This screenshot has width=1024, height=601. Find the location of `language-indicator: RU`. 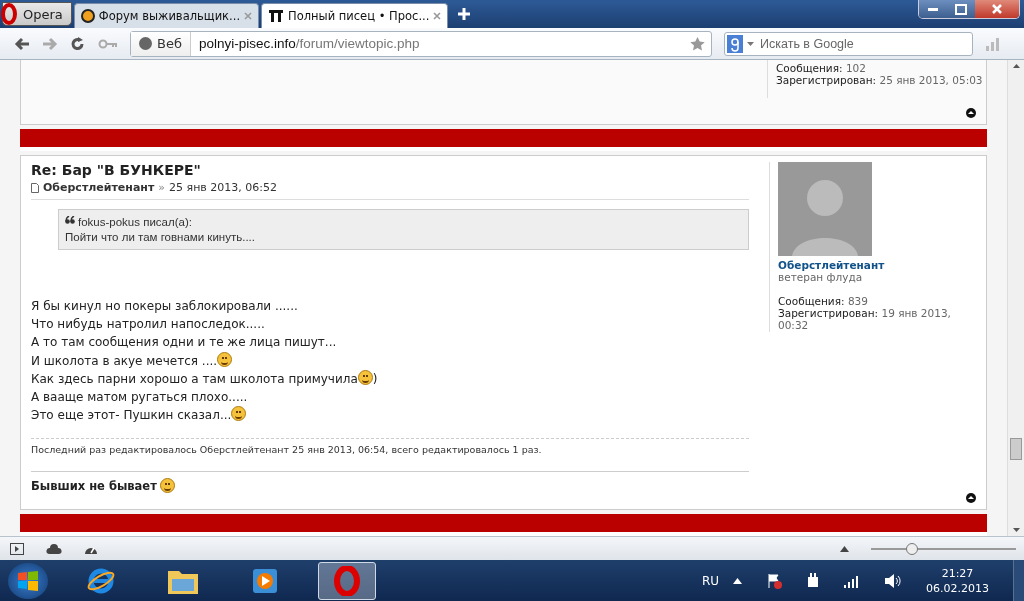

language-indicator: RU is located at coordinates (710, 580).